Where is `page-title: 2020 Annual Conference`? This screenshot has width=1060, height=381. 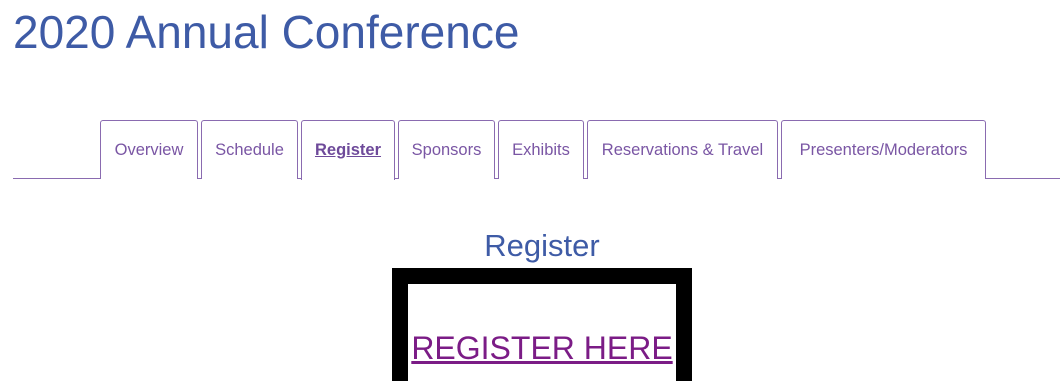
page-title: 2020 Annual Conference is located at coordinates (266, 32).